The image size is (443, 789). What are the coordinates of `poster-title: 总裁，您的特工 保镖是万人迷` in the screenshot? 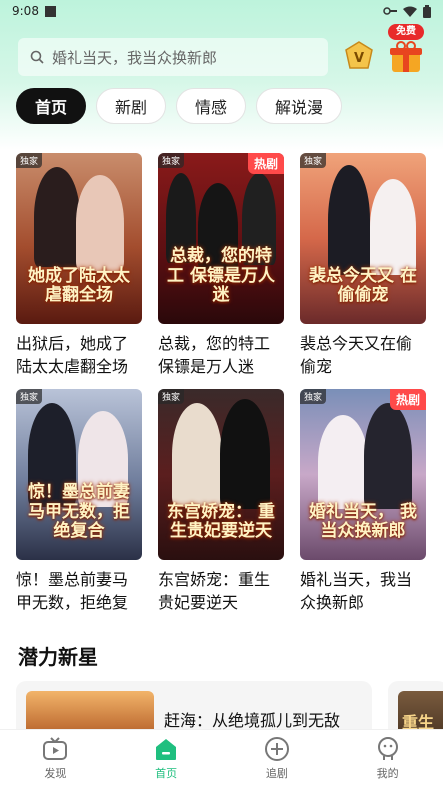 It's located at (221, 276).